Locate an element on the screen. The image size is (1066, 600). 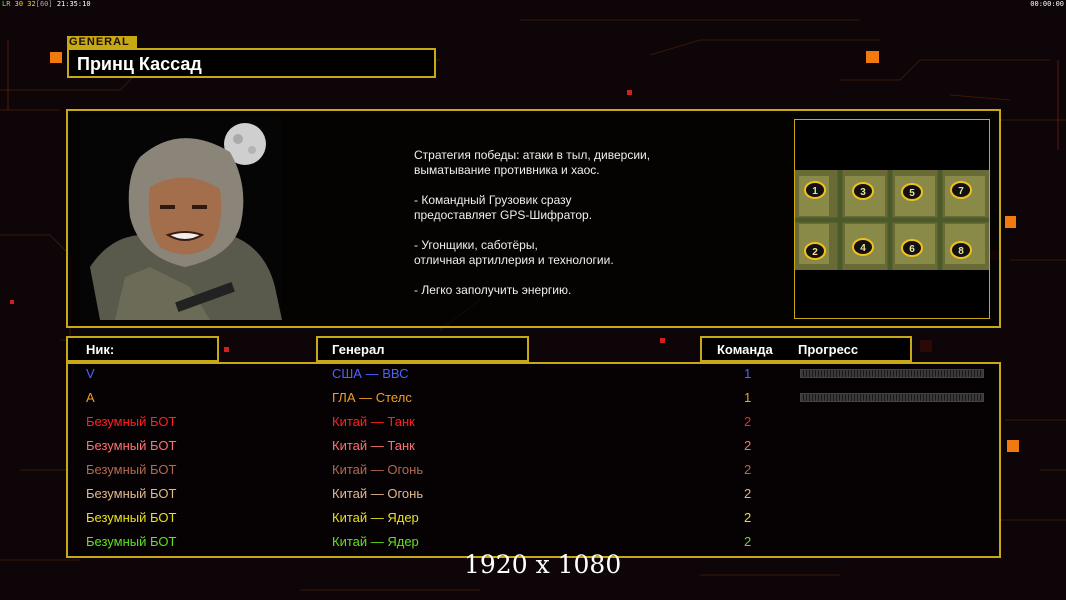
status-bar: LR 30 32[60] 21:35:10 is located at coordinates (46, 4).